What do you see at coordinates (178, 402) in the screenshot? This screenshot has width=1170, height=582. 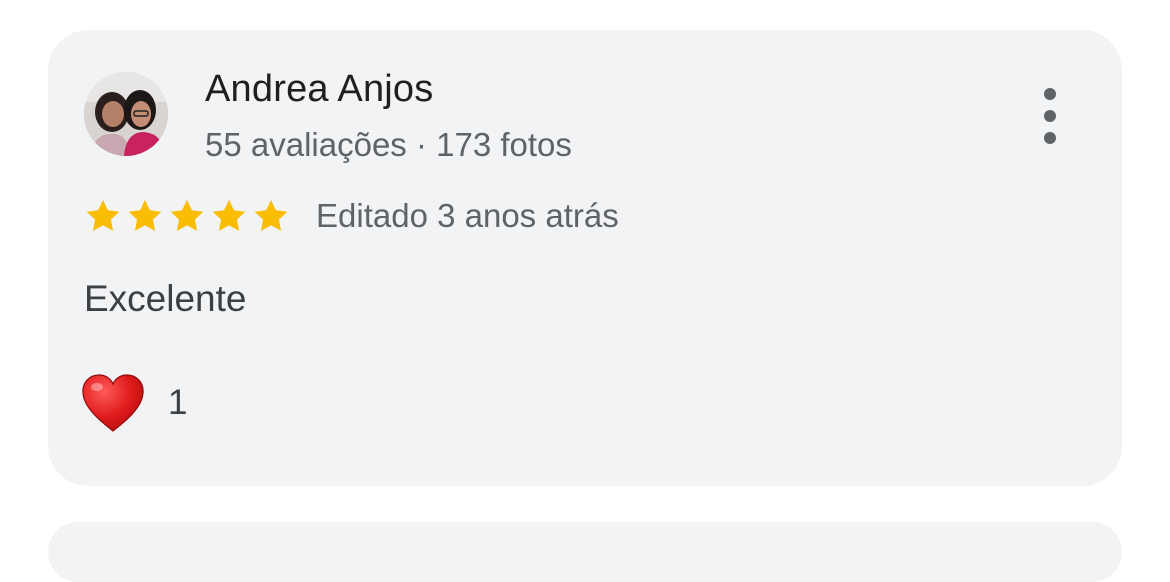 I see `reaction-count: 1` at bounding box center [178, 402].